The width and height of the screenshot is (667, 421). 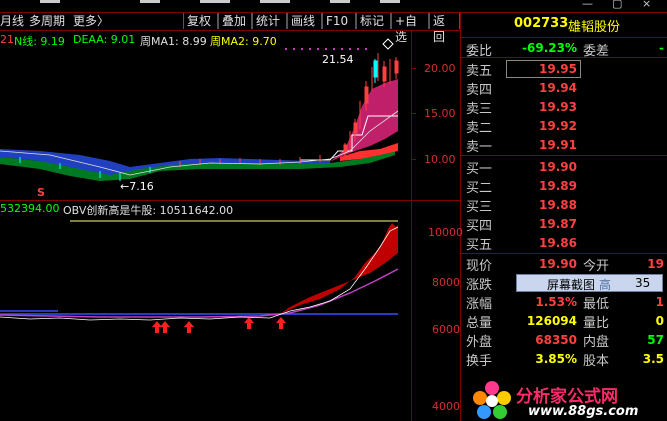 I want to click on huanshou-value: 3.85%, so click(x=556, y=359).